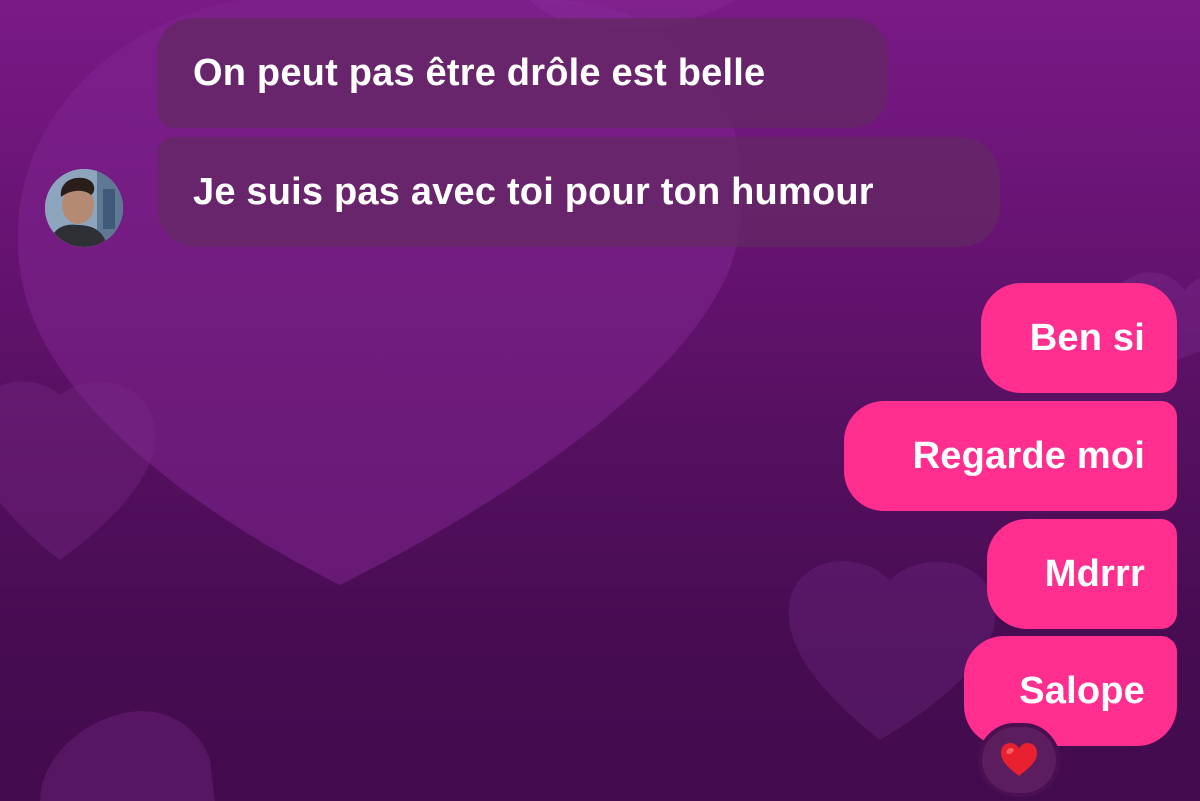  I want to click on message-text: Ben si, so click(1087, 337).